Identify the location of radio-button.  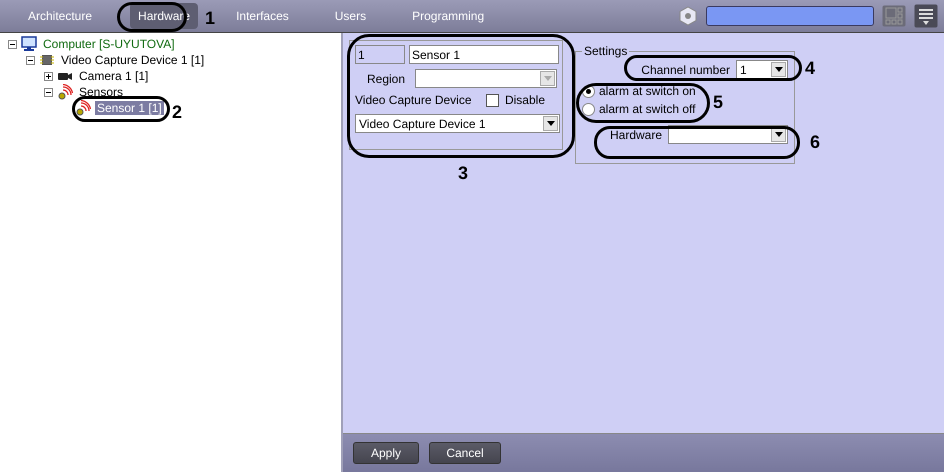
(588, 109).